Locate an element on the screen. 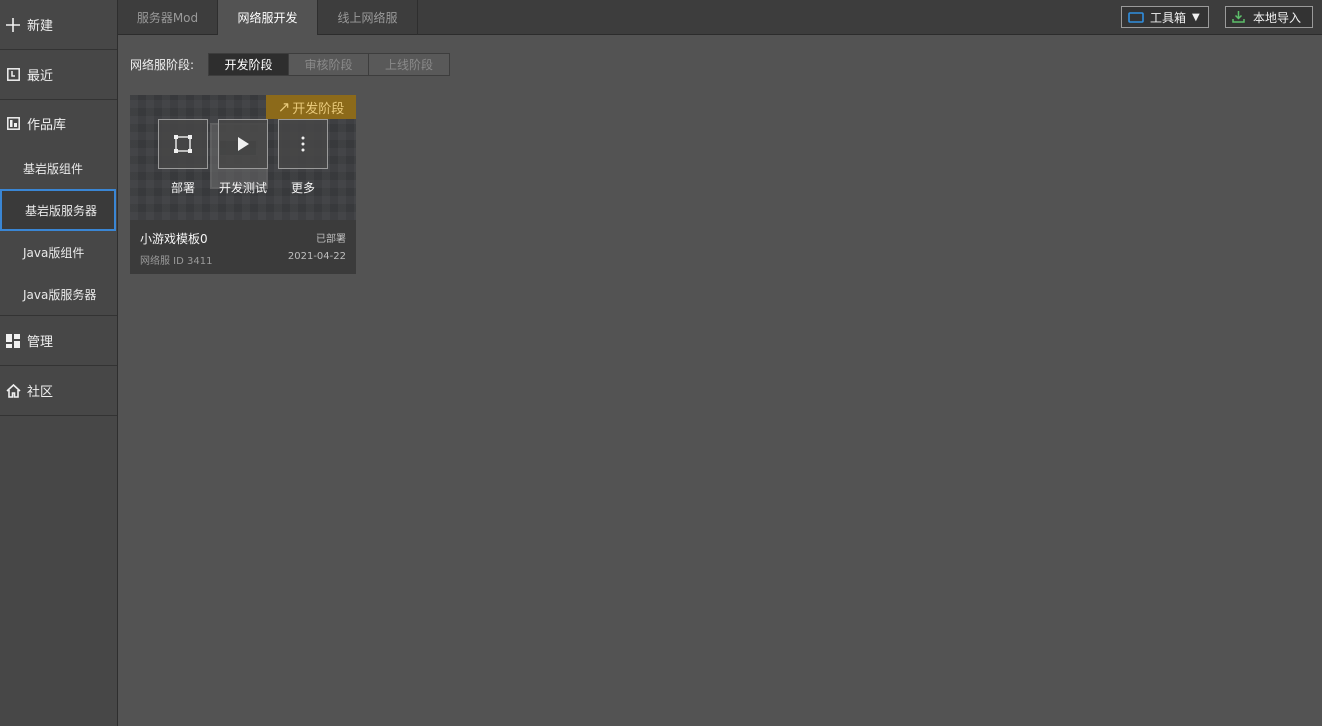 The height and width of the screenshot is (726, 1322). dev-test-button: 开发测试 is located at coordinates (243, 157).